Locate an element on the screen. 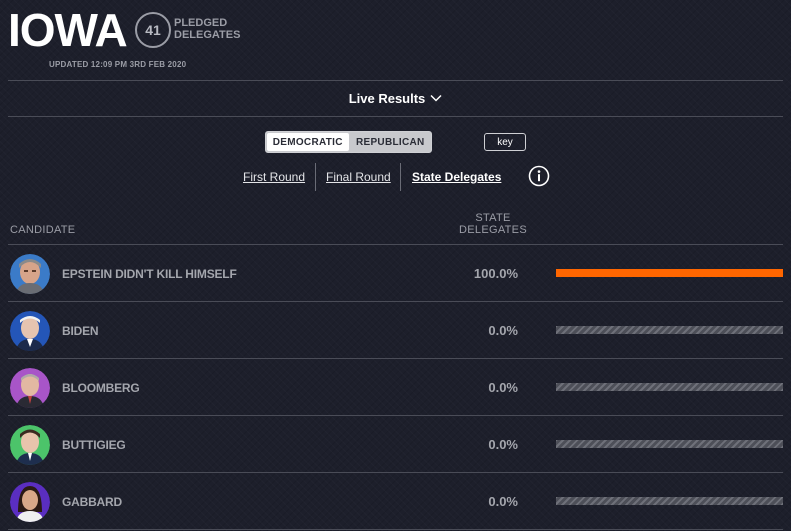 This screenshot has width=791, height=531. delegate-bar-fill is located at coordinates (669, 273).